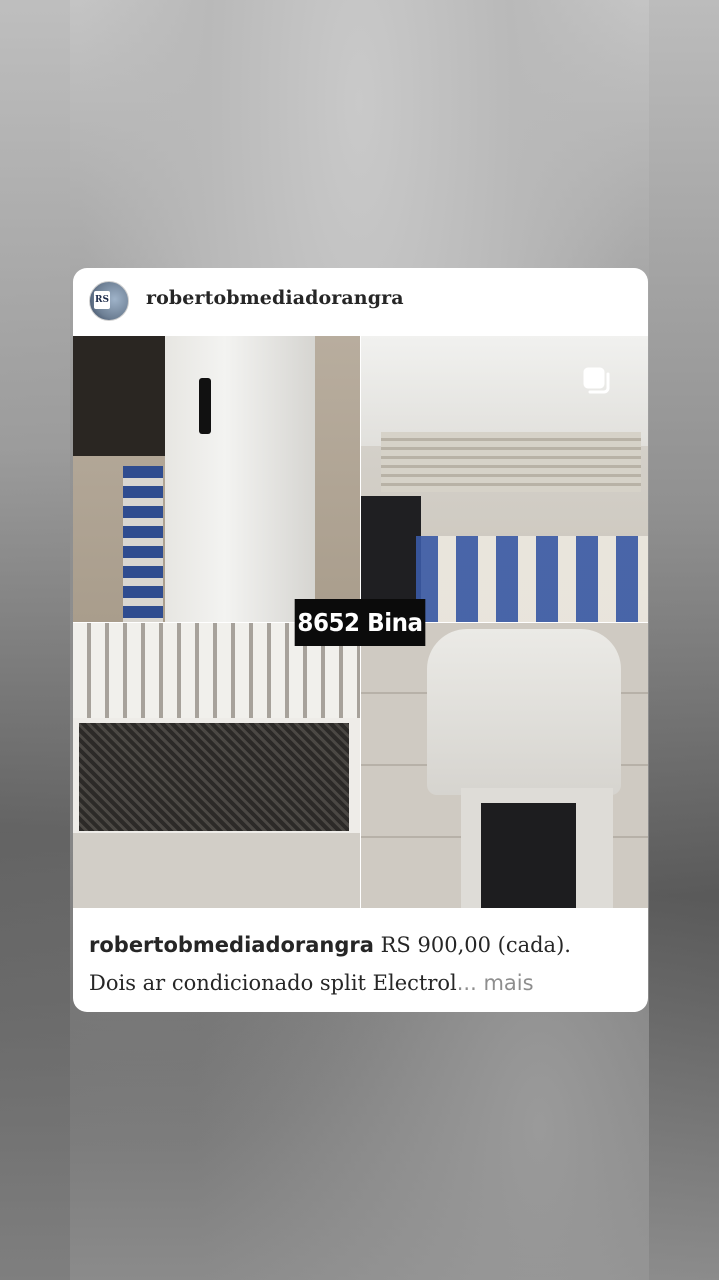  Describe the element at coordinates (205, 406) in the screenshot. I see `photo-ac-logo` at that location.